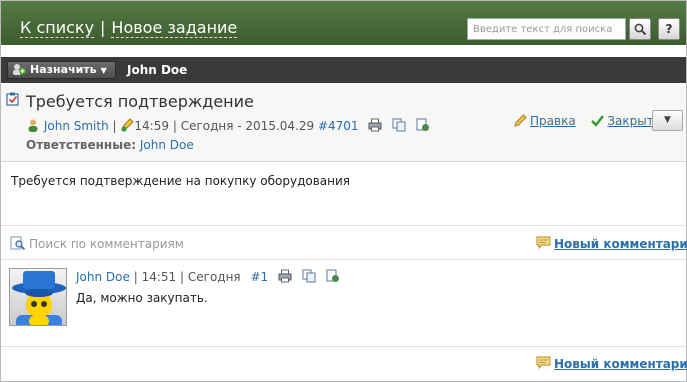 The image size is (687, 382). What do you see at coordinates (587, 121) in the screenshot?
I see `task-actions: Правка Закрыть` at bounding box center [587, 121].